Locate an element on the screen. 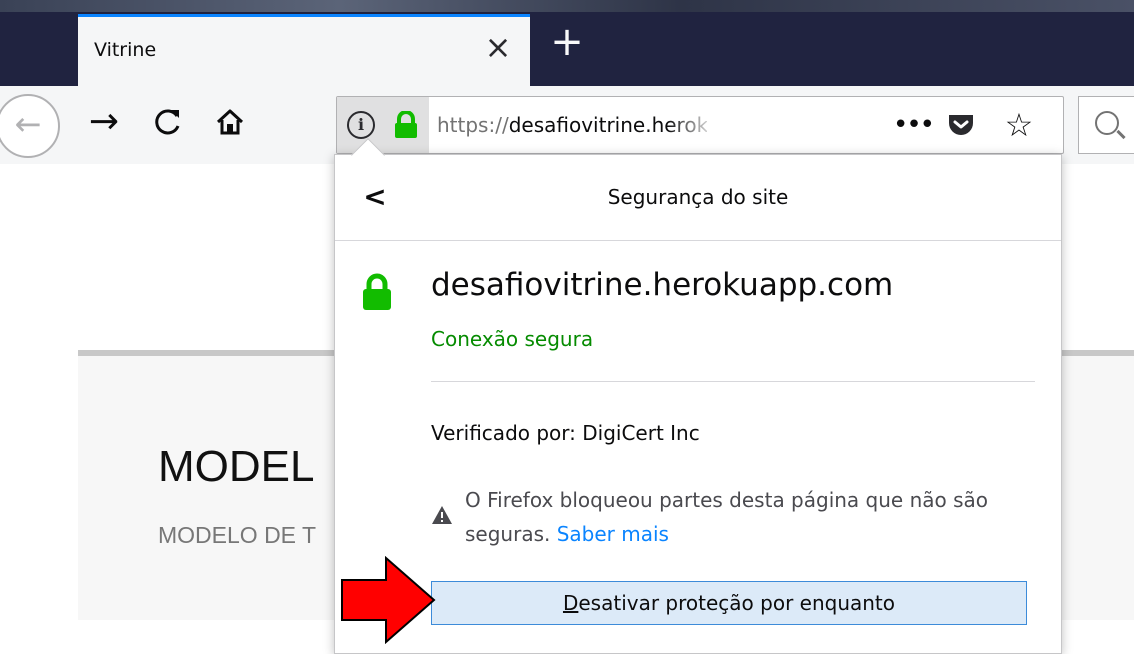 The image size is (1134, 654). annotation-arrow-icon is located at coordinates (388, 600).